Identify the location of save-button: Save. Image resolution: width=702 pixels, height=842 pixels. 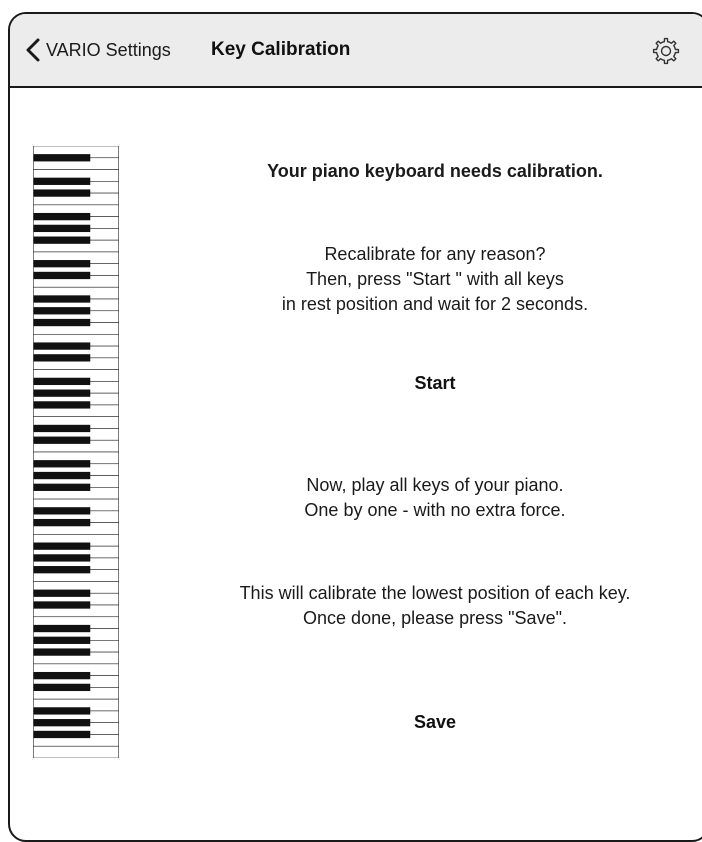
(435, 721).